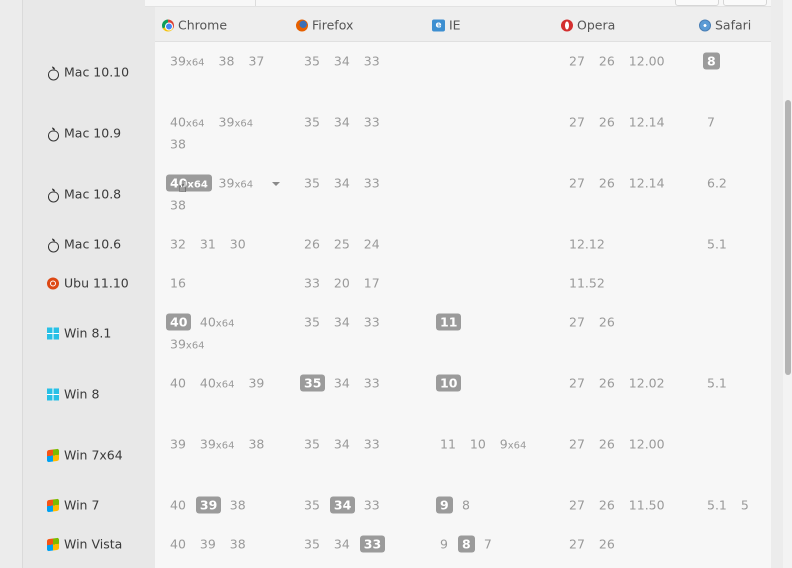 The height and width of the screenshot is (568, 792). What do you see at coordinates (647, 383) in the screenshot?
I see `version-opera: 12.02` at bounding box center [647, 383].